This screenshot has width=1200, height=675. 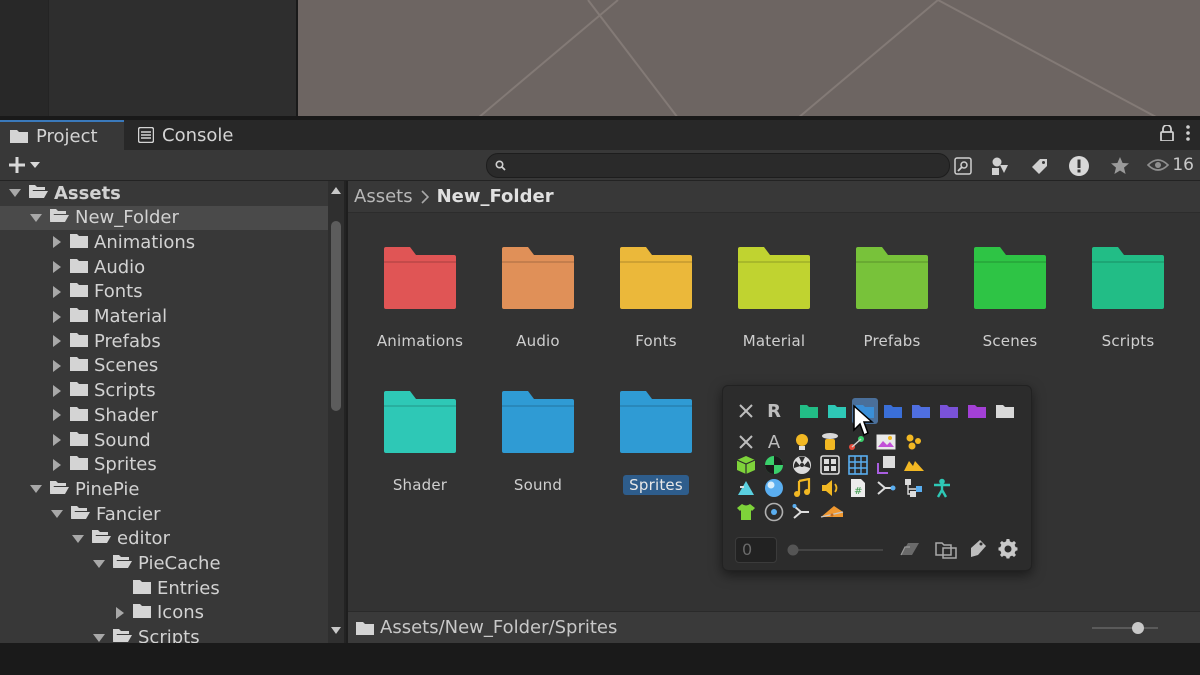 What do you see at coordinates (164, 539) in the screenshot?
I see `tree-item: editor` at bounding box center [164, 539].